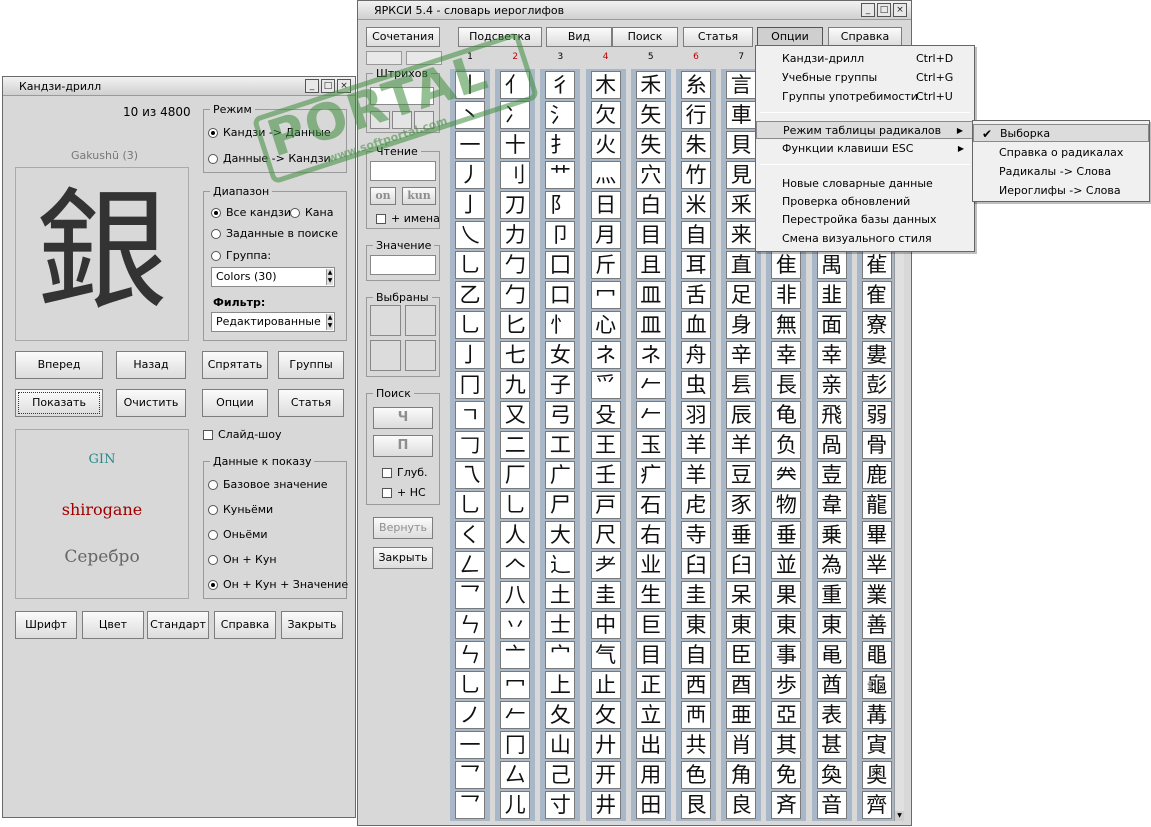 The width and height of the screenshot is (1151, 827). I want to click on radical-cell: 工, so click(560, 445).